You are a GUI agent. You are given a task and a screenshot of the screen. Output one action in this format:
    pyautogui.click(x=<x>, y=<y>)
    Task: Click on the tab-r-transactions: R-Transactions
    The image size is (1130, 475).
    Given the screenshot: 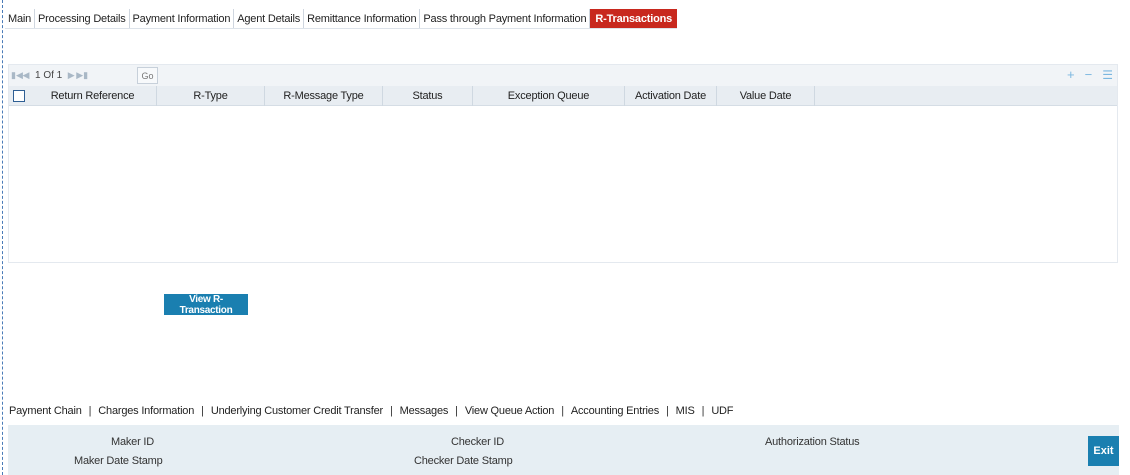 What is the action you would take?
    pyautogui.click(x=634, y=18)
    